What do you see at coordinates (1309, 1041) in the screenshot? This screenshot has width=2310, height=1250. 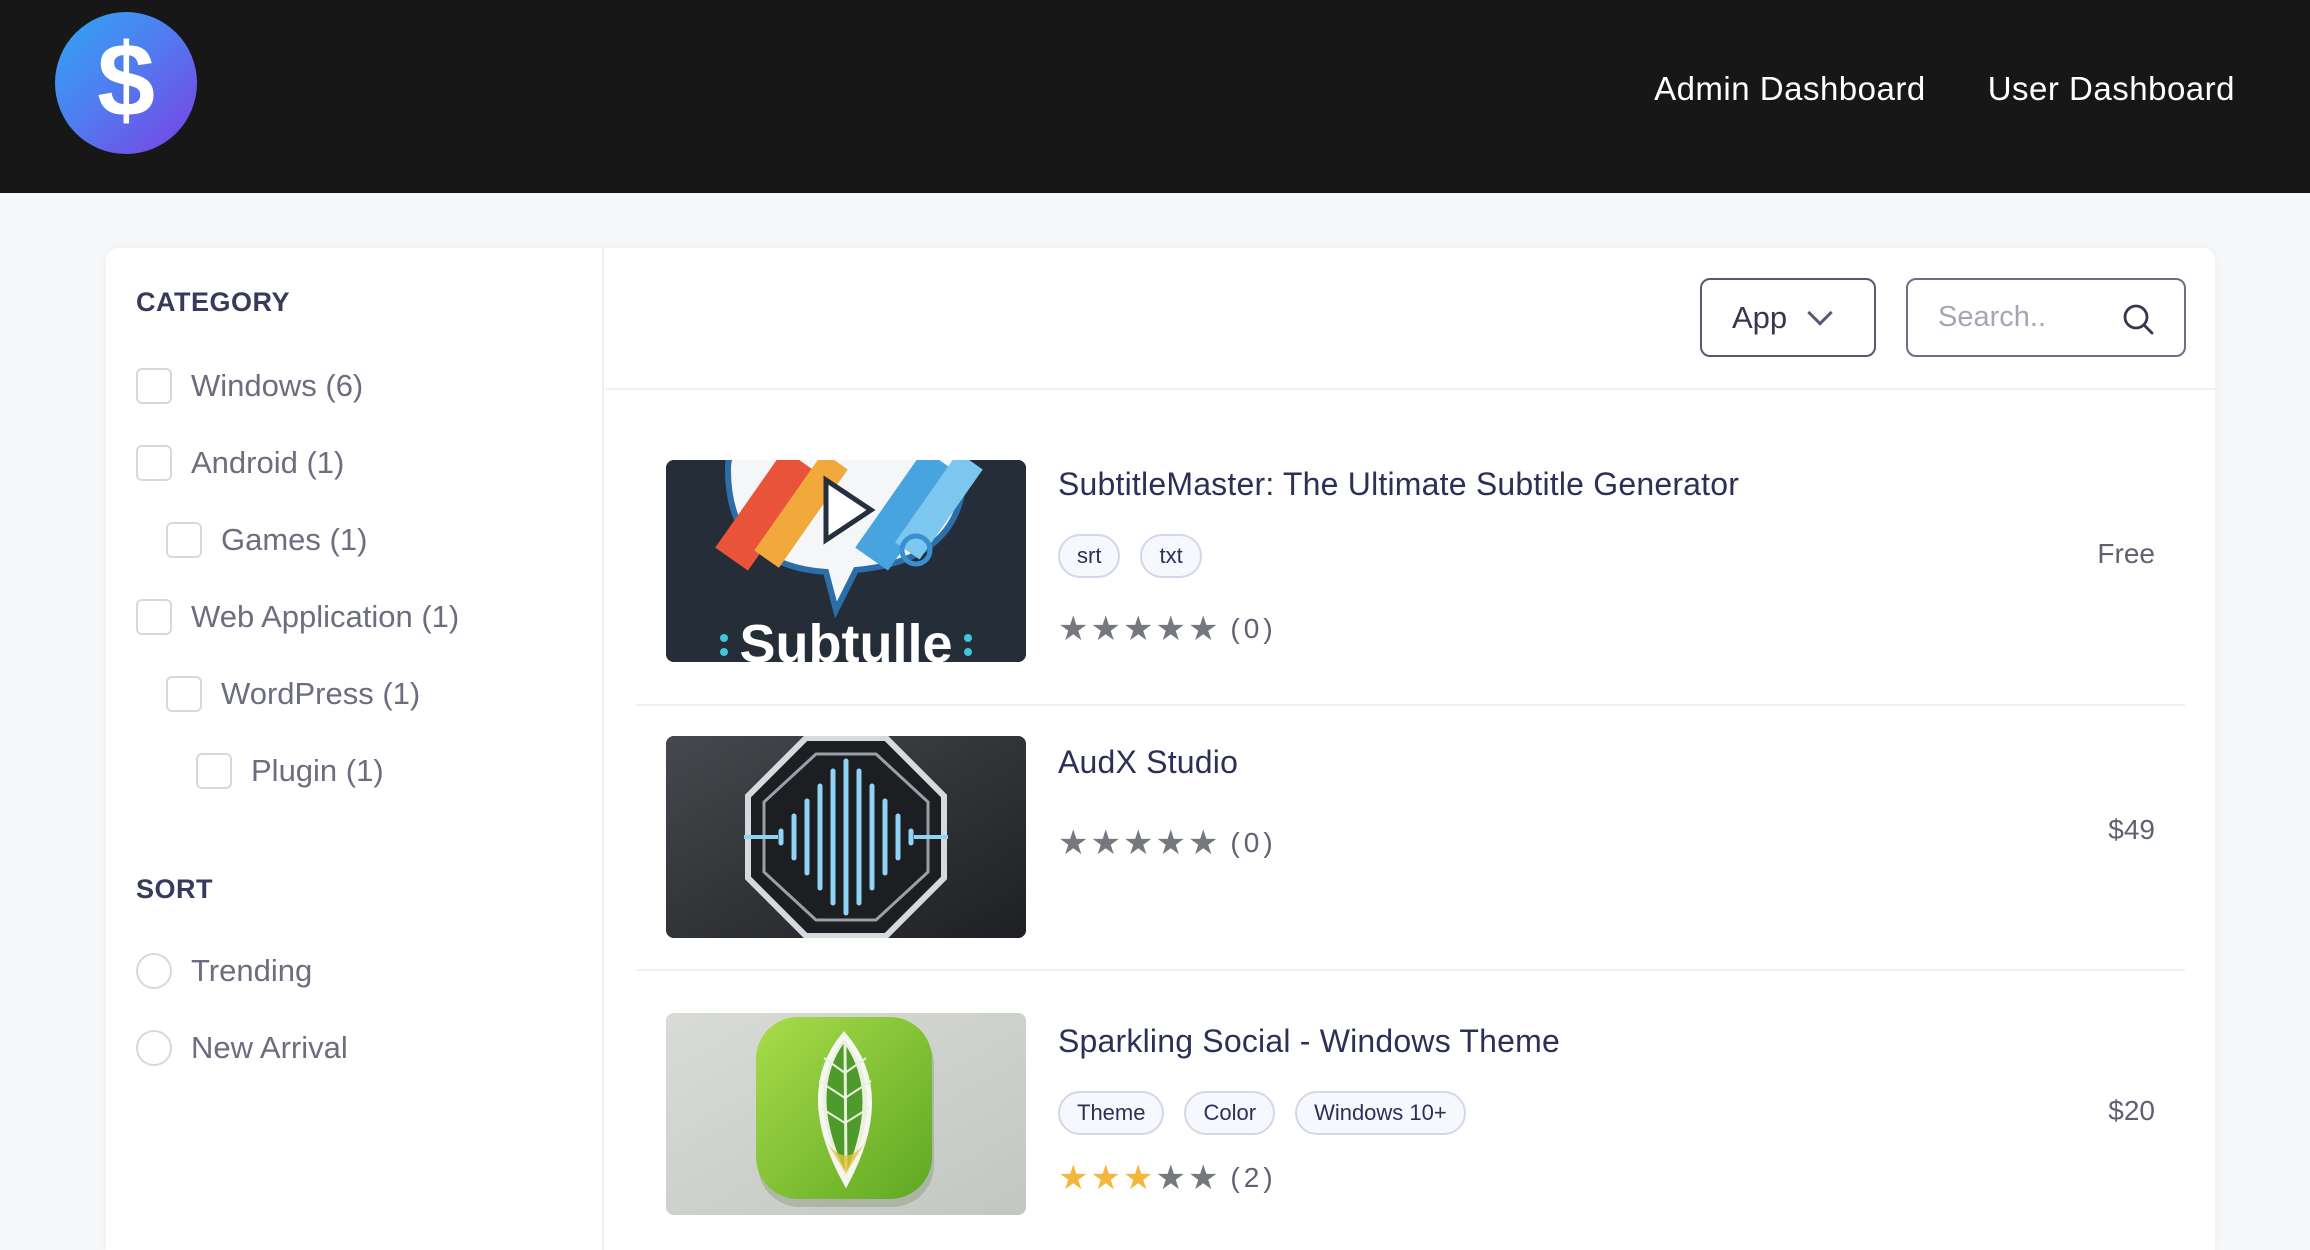 I see `product-title: Sparkling Social - Windows Theme` at bounding box center [1309, 1041].